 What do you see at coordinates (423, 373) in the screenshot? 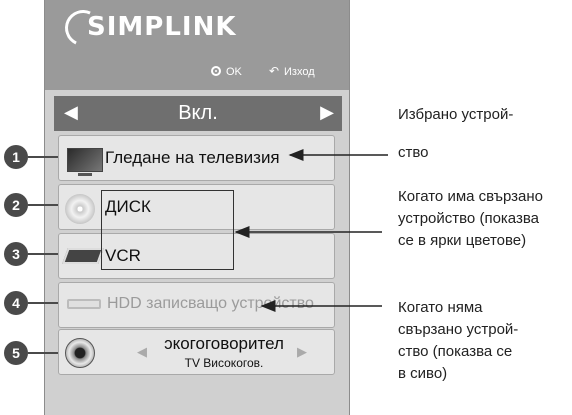
I see `annotation-line: в сиво)` at bounding box center [423, 373].